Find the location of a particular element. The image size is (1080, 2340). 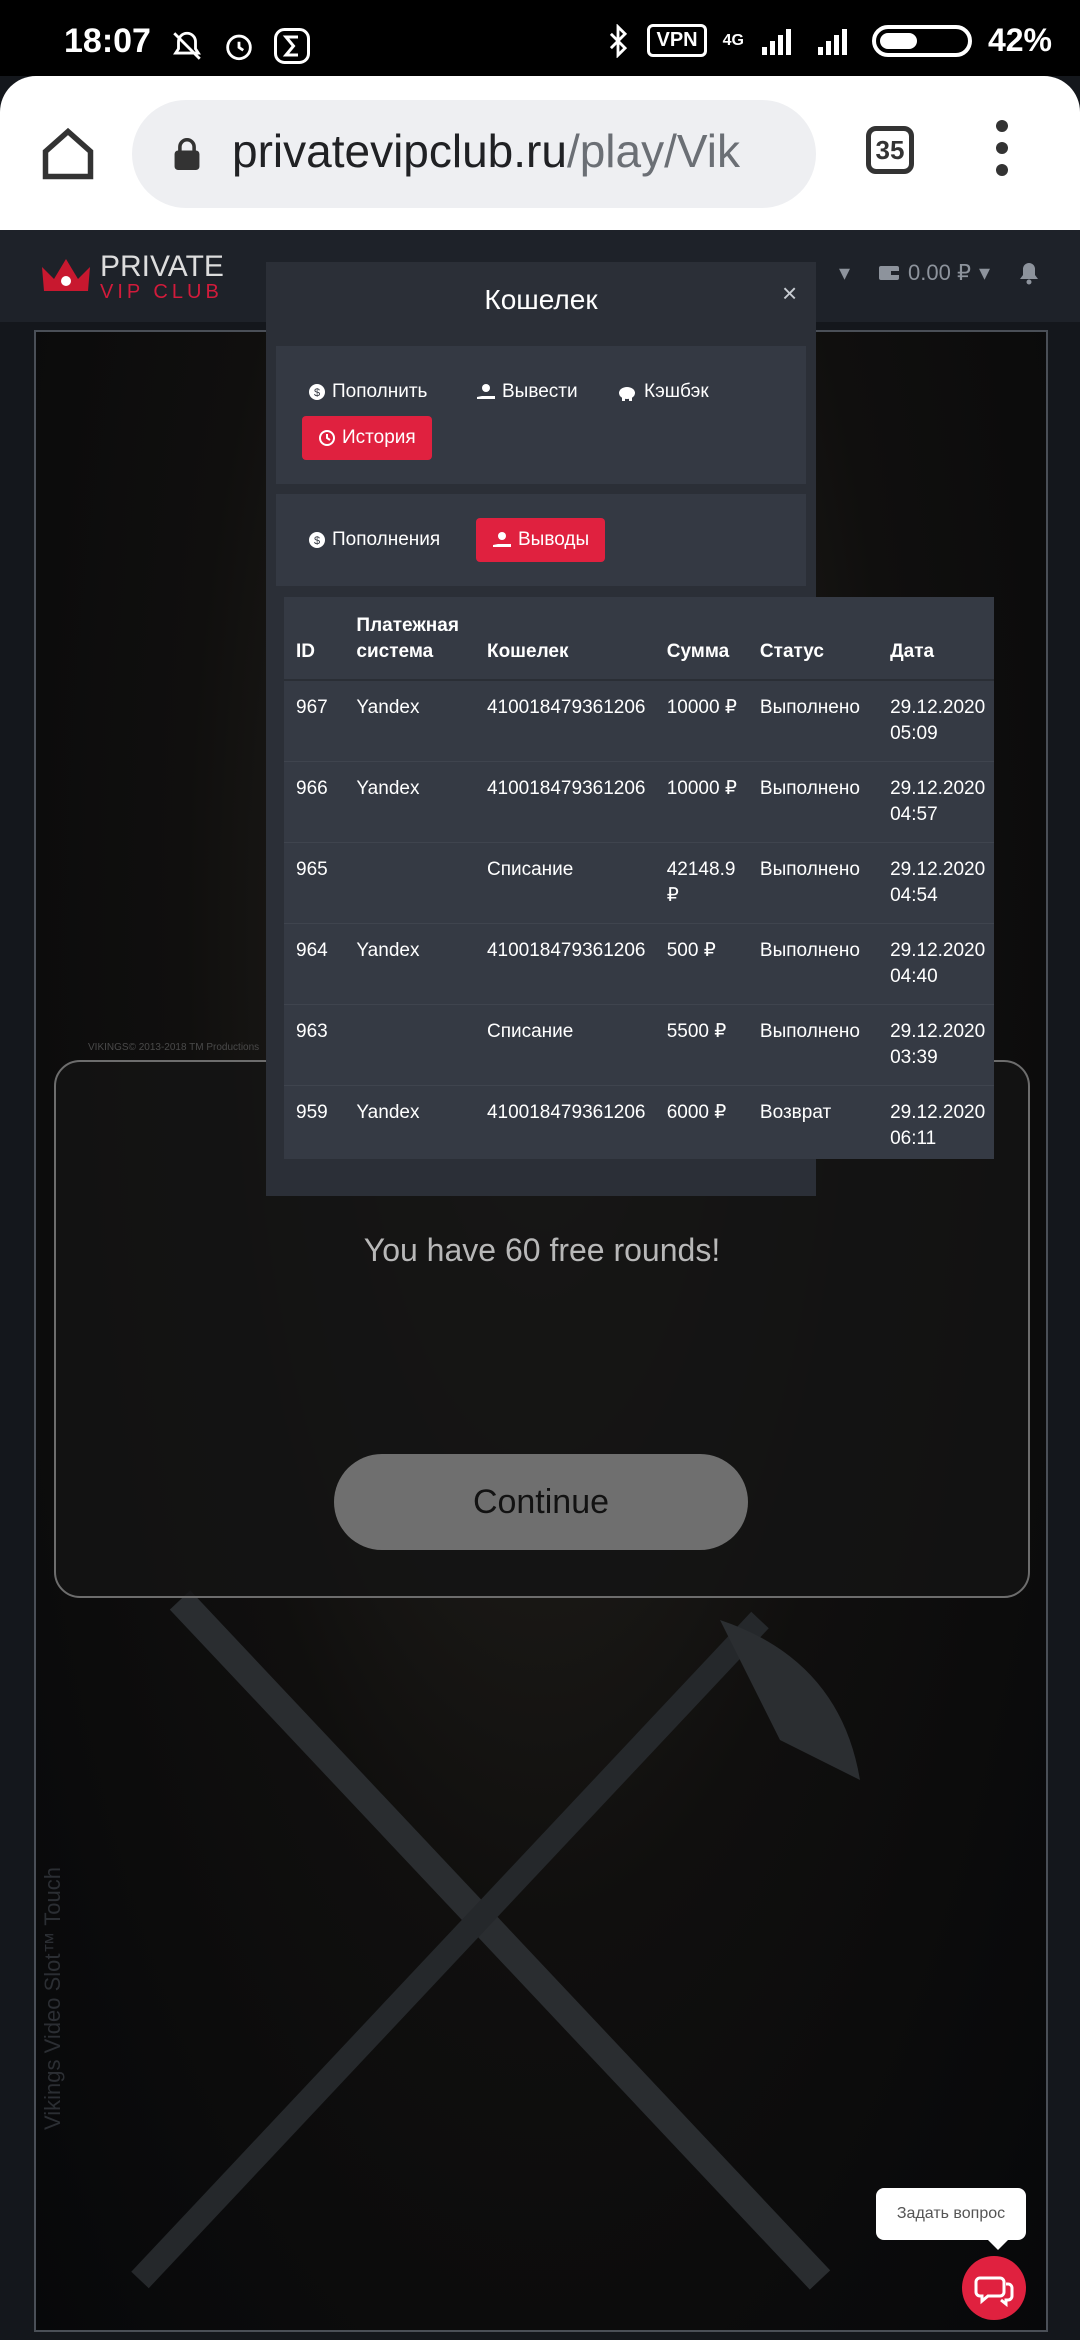

cell-amount: 5500 ₽ is located at coordinates (701, 1045).